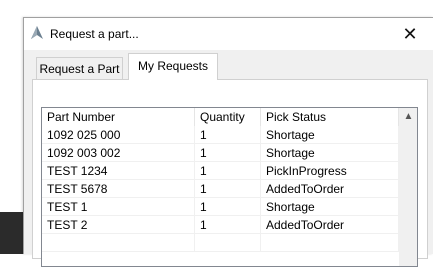 The width and height of the screenshot is (433, 267). What do you see at coordinates (408, 187) in the screenshot?
I see `vertical-scrollbar: ▲` at bounding box center [408, 187].